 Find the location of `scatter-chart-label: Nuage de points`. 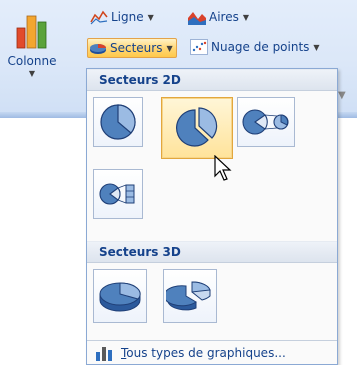

scatter-chart-label: Nuage de points is located at coordinates (260, 47).